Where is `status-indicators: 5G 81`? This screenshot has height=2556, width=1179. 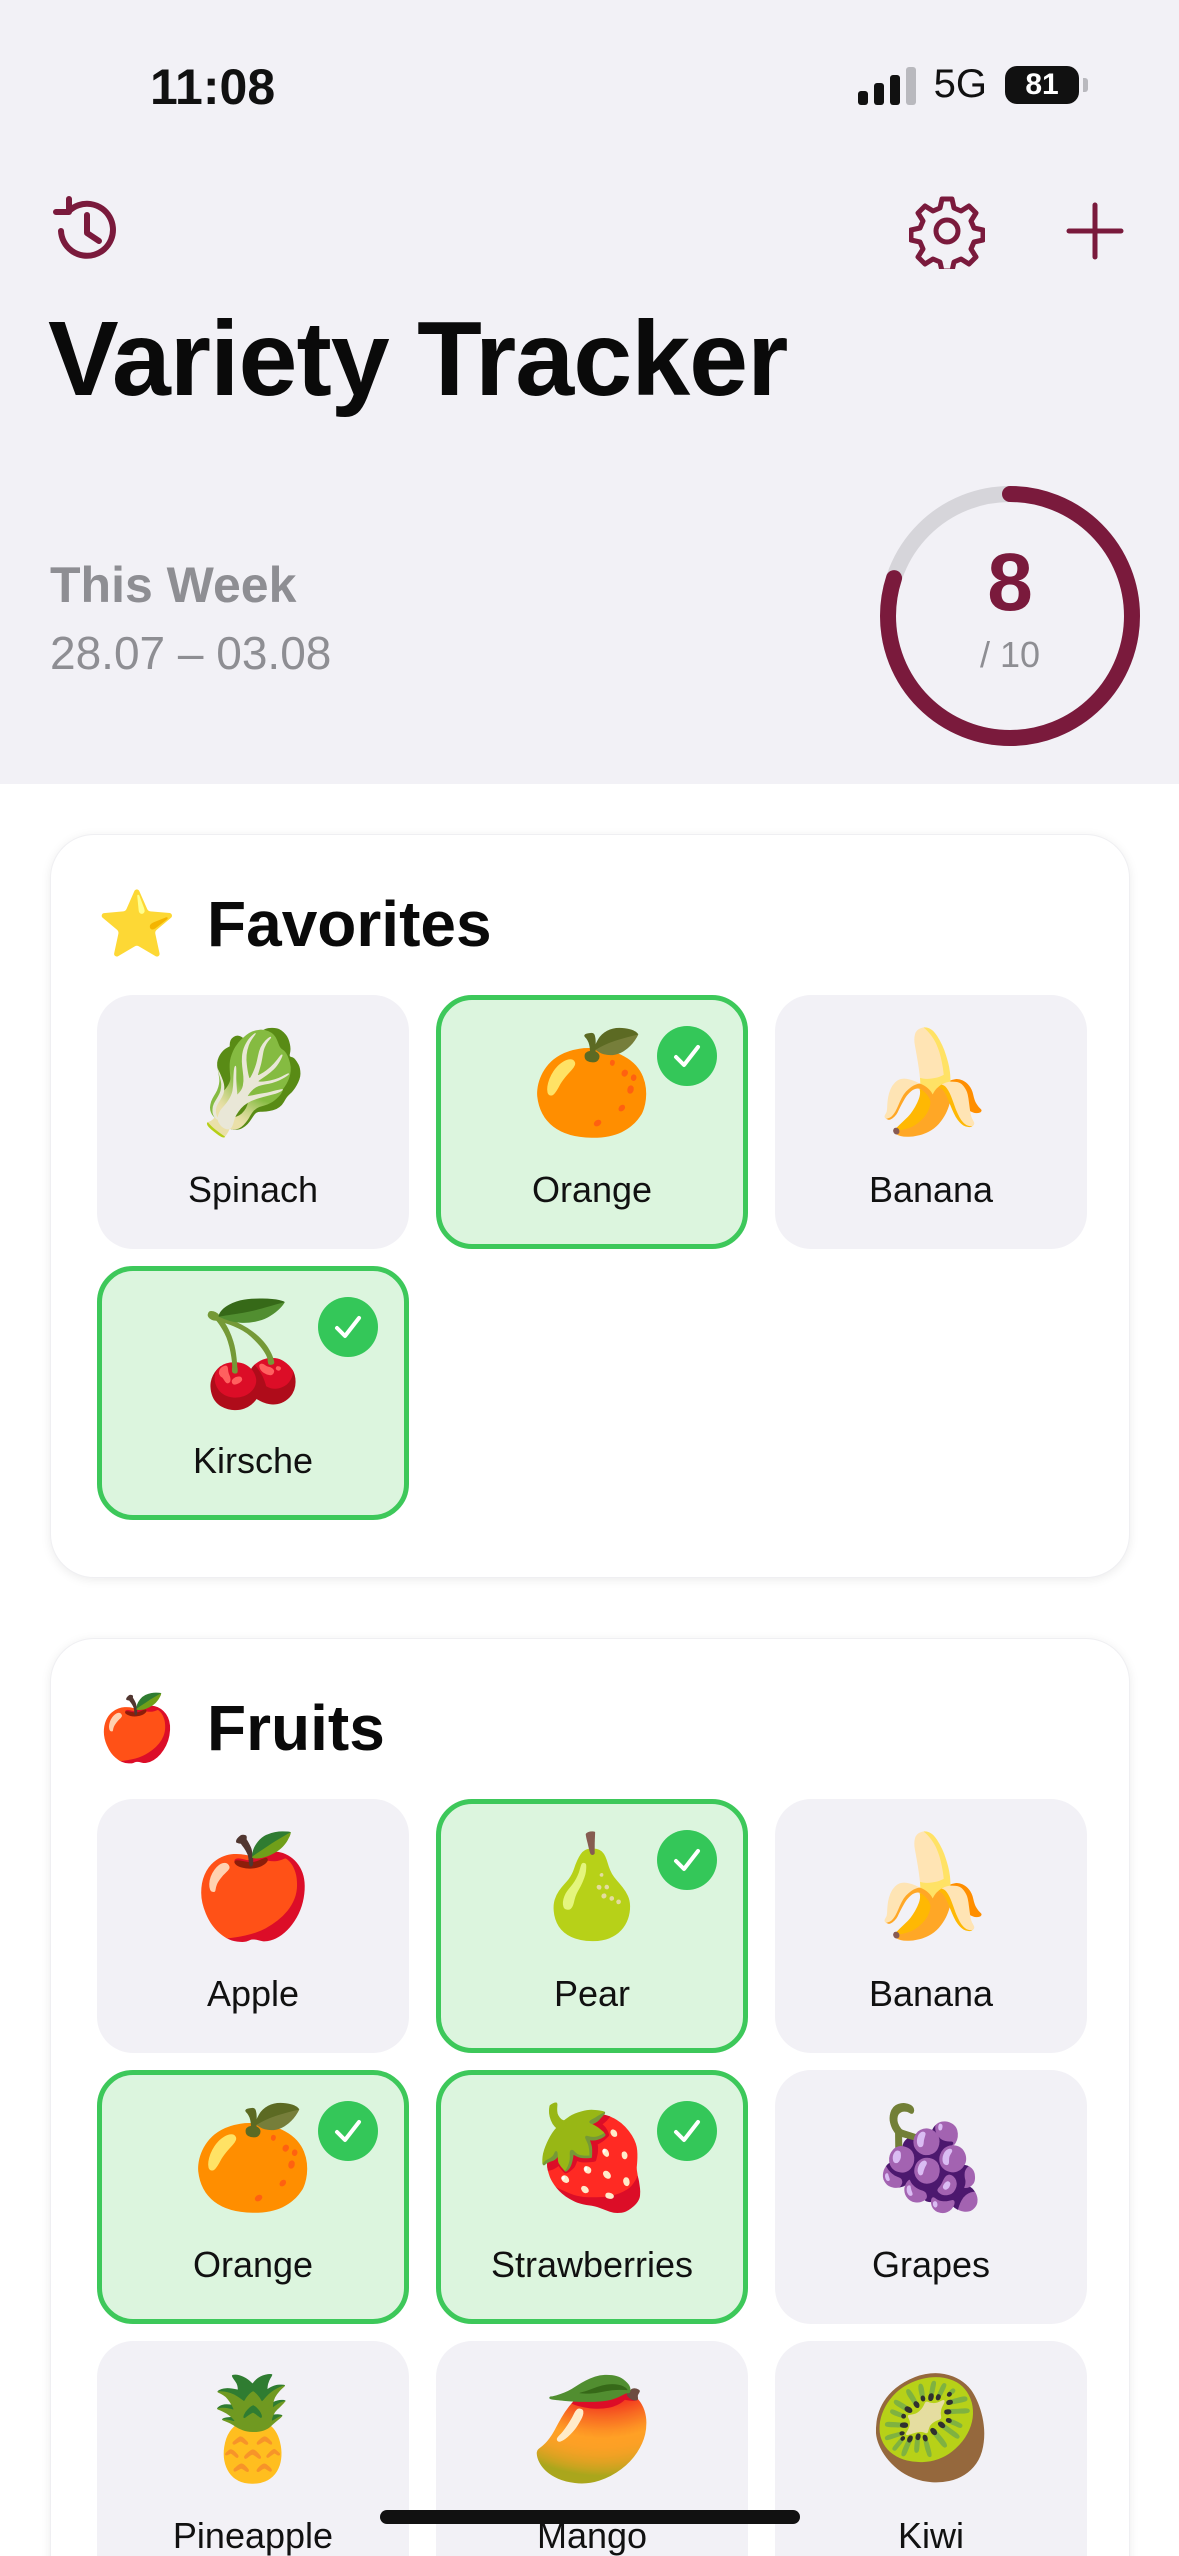
status-indicators: 5G 81 is located at coordinates (972, 84).